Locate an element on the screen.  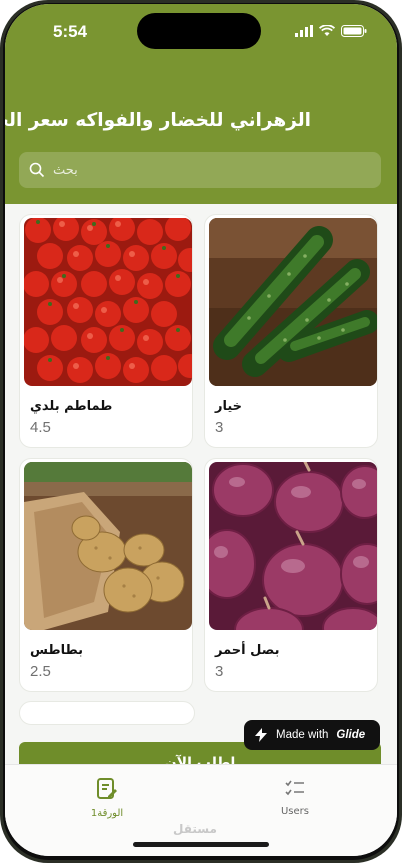
product-card-cucumbers: خيار 3 is located at coordinates (291, 331).